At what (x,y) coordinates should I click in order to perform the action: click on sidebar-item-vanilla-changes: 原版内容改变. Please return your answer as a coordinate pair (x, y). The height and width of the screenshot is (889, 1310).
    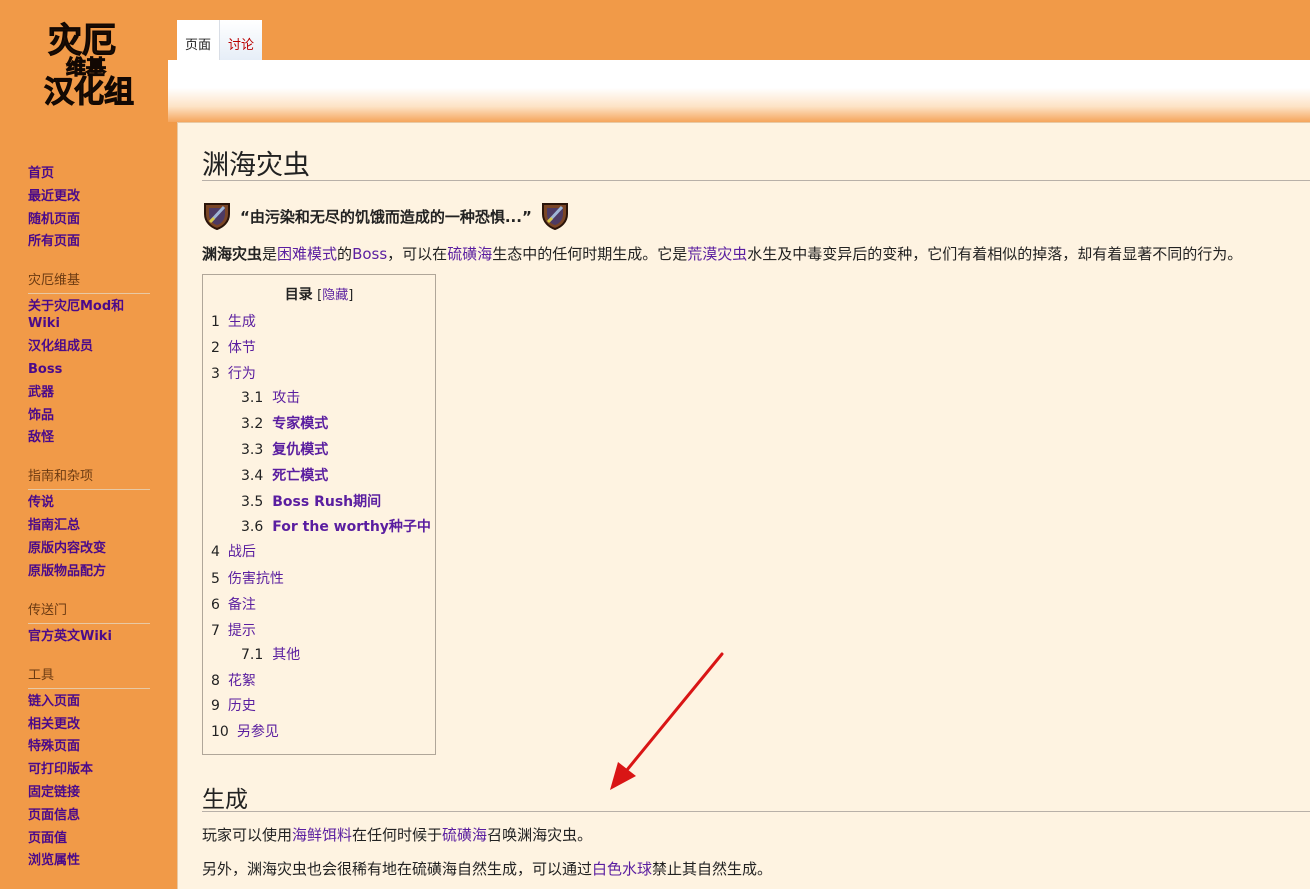
    Looking at the image, I should click on (89, 548).